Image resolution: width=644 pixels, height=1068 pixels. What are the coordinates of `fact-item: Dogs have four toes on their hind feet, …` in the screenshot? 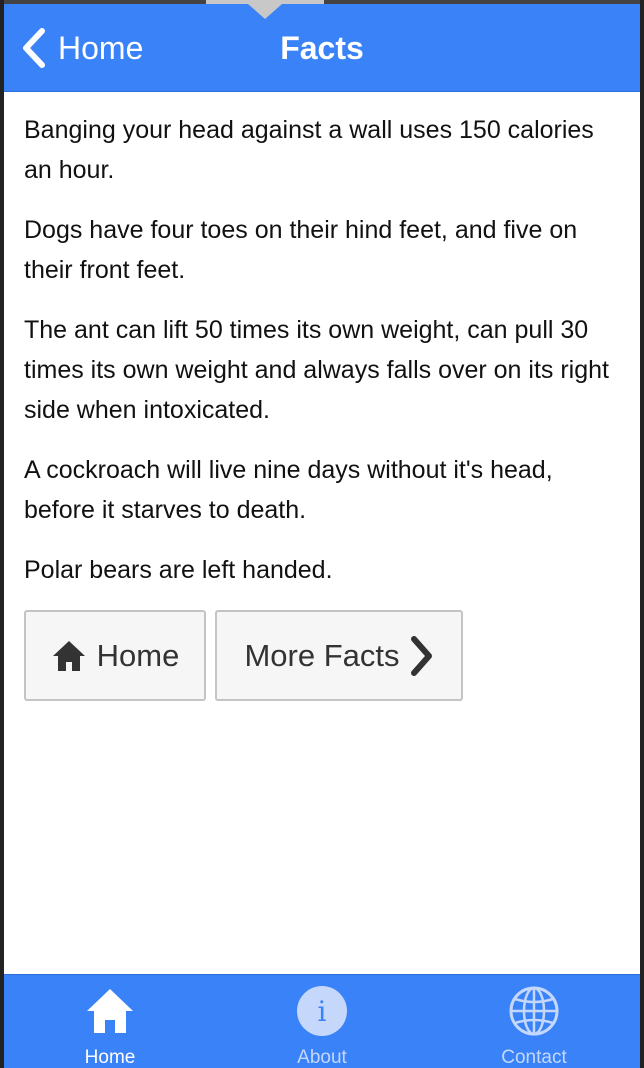 It's located at (301, 250).